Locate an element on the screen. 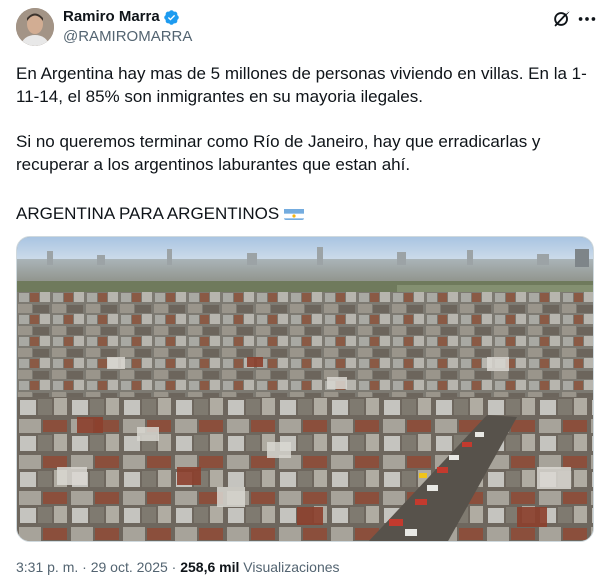 This screenshot has width=610, height=581. views-count: 258,6 mil is located at coordinates (210, 567).